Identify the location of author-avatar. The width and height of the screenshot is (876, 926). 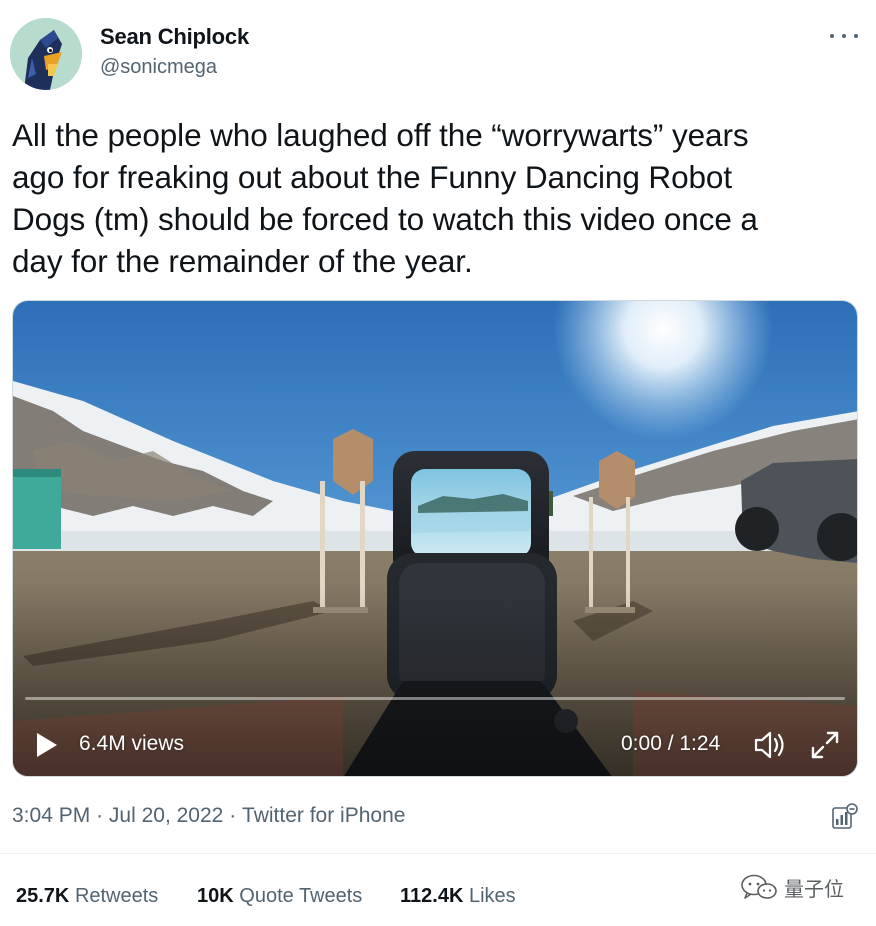
(46, 54).